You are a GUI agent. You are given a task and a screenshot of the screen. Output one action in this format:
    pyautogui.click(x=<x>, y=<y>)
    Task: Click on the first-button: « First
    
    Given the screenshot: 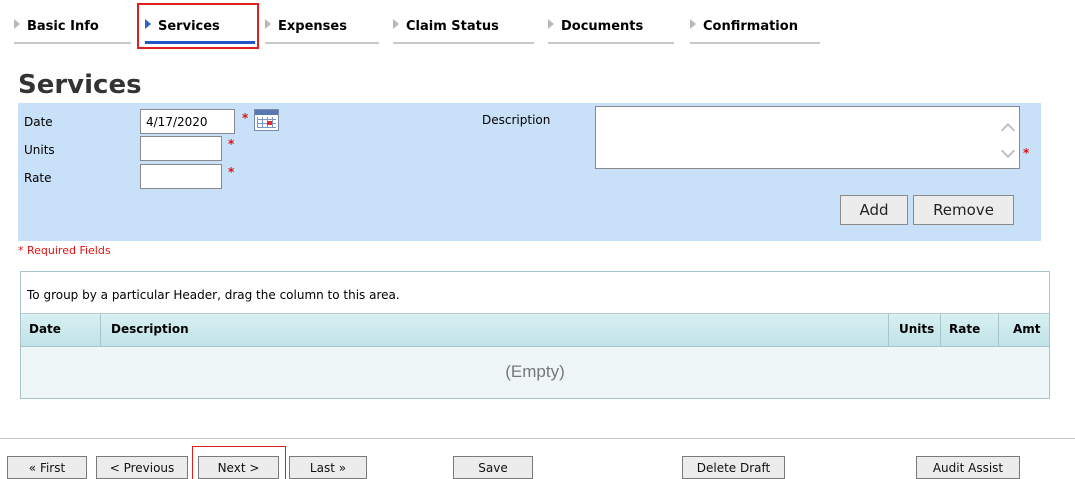 What is the action you would take?
    pyautogui.click(x=47, y=467)
    